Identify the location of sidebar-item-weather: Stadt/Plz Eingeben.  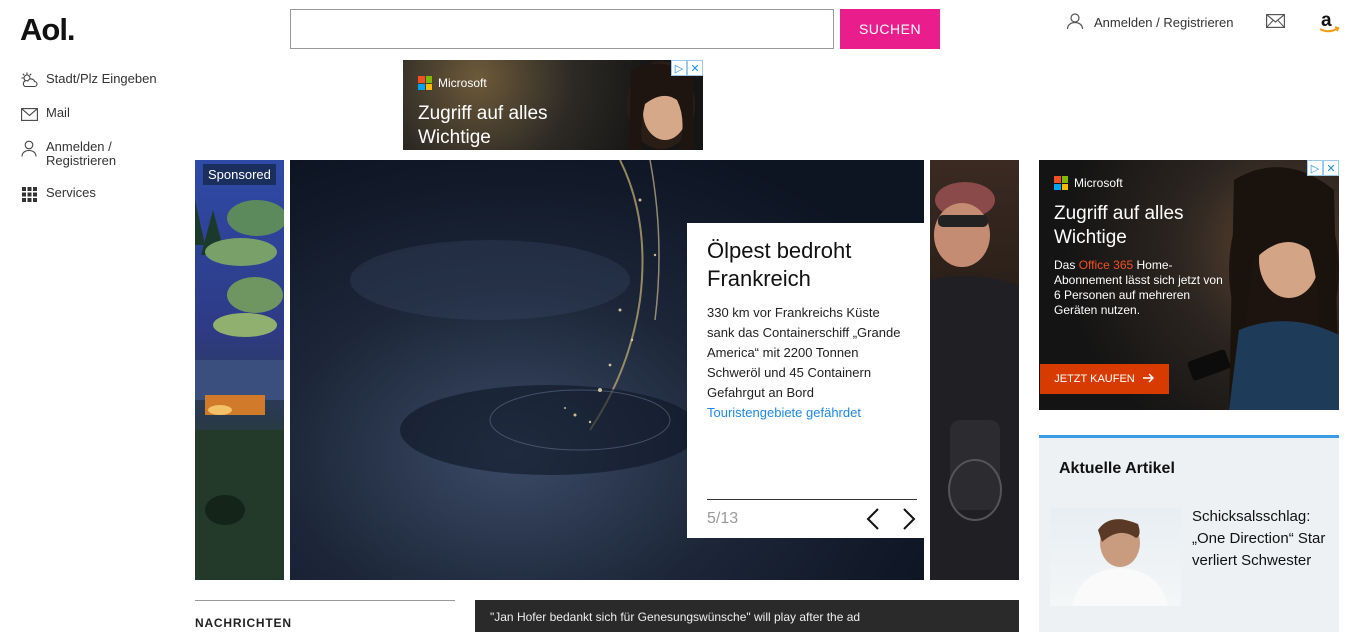
(105, 80).